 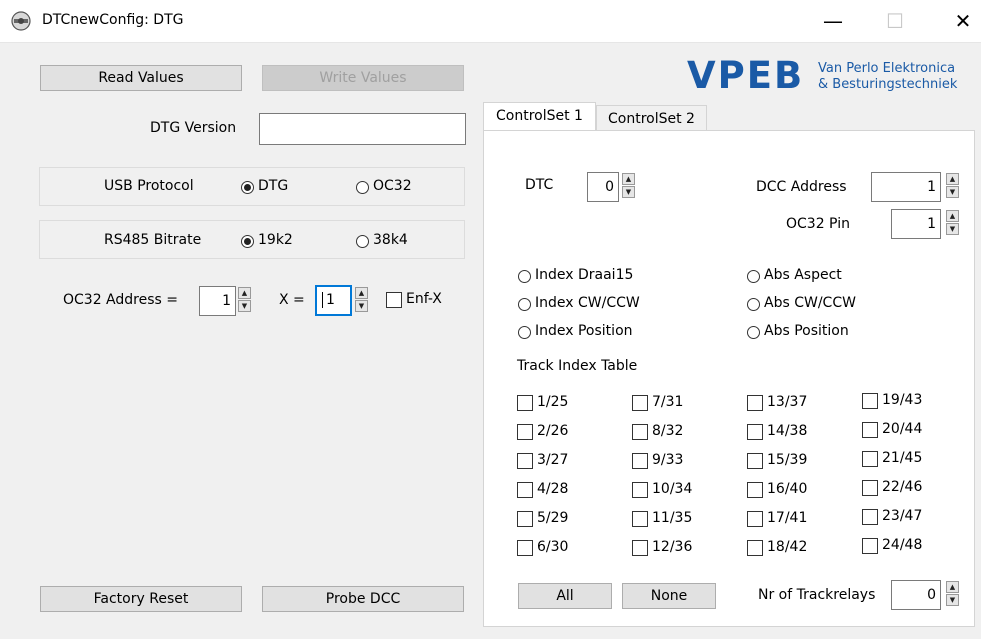 I want to click on mode-index-position-label: Index Position, so click(x=584, y=331).